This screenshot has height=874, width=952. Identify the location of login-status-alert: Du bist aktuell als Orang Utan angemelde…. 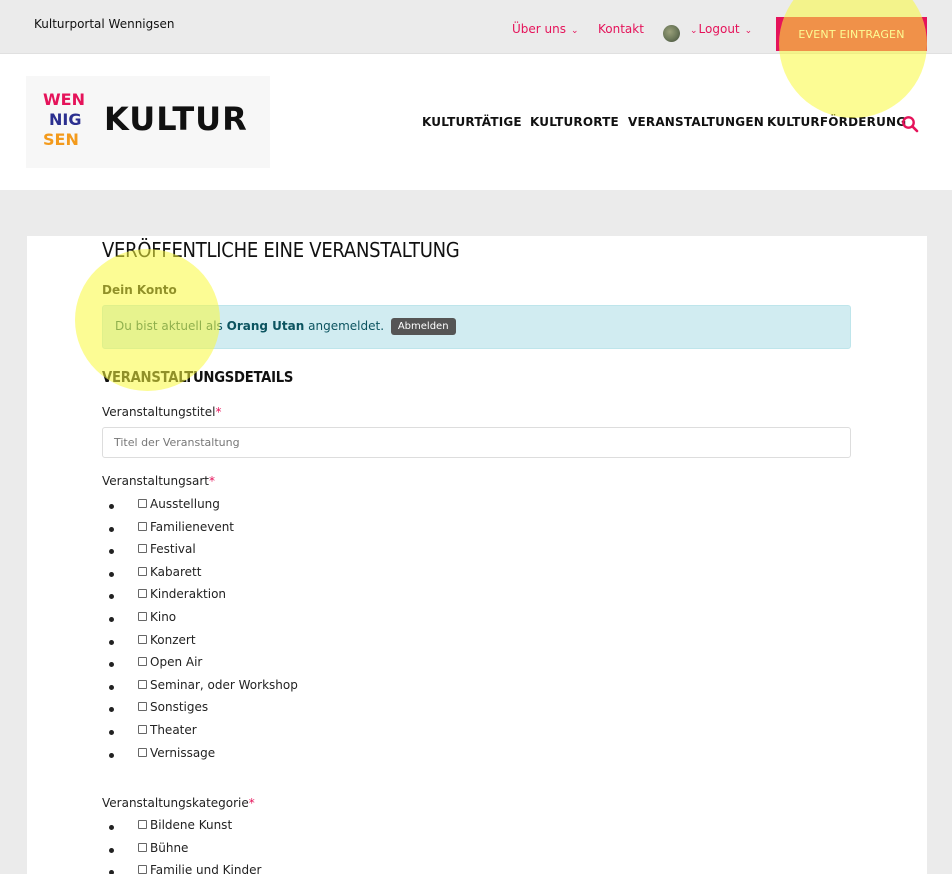
(476, 327).